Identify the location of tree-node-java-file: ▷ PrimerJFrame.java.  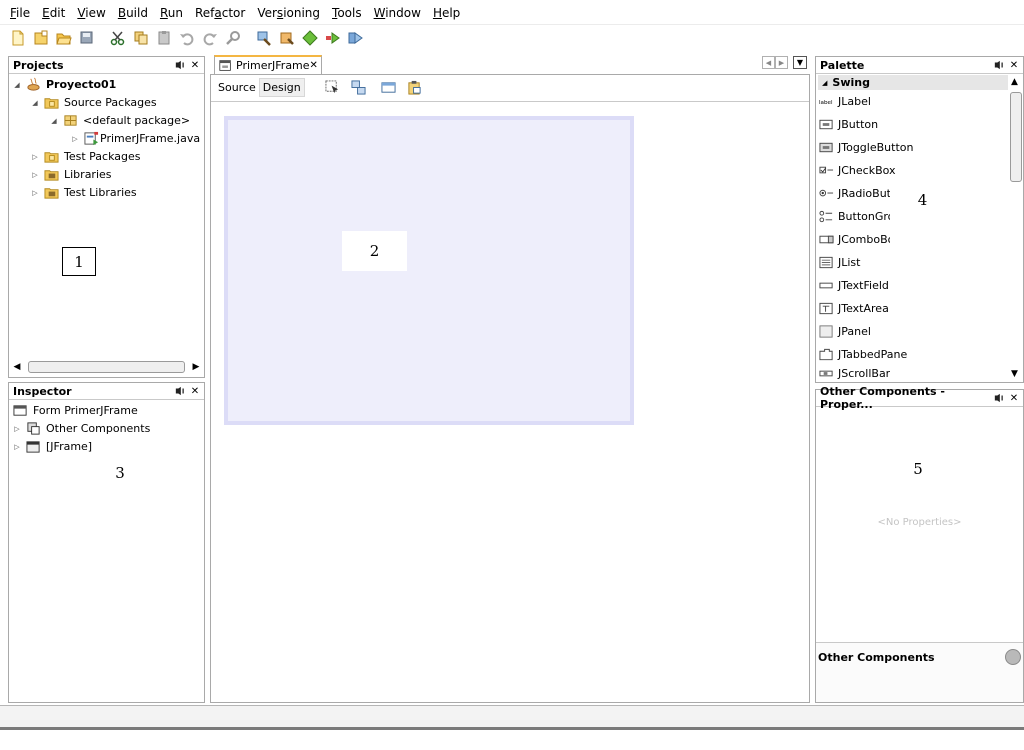
(135, 138).